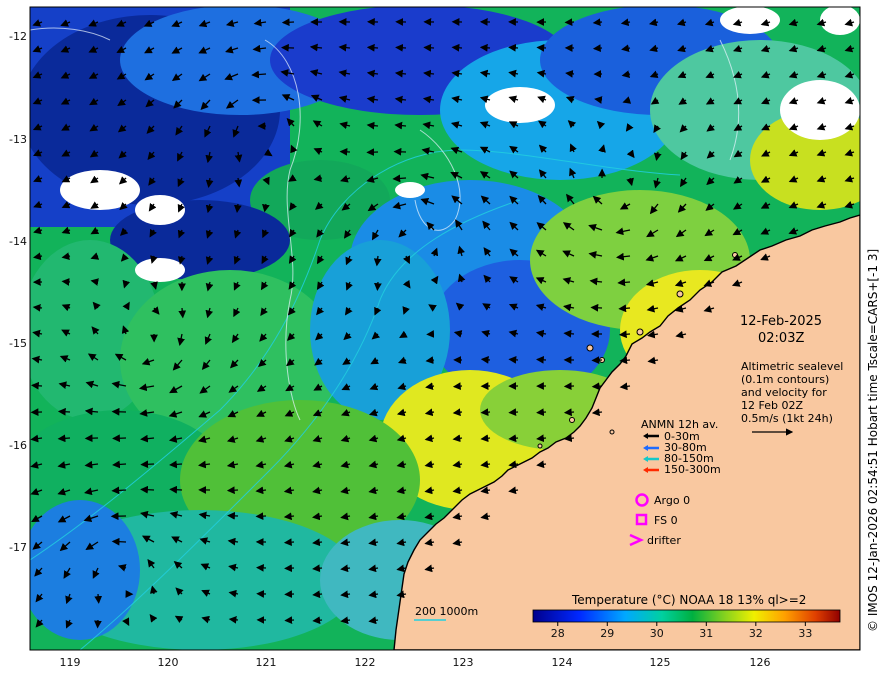  I want to click on lon-tick: 120, so click(168, 662).